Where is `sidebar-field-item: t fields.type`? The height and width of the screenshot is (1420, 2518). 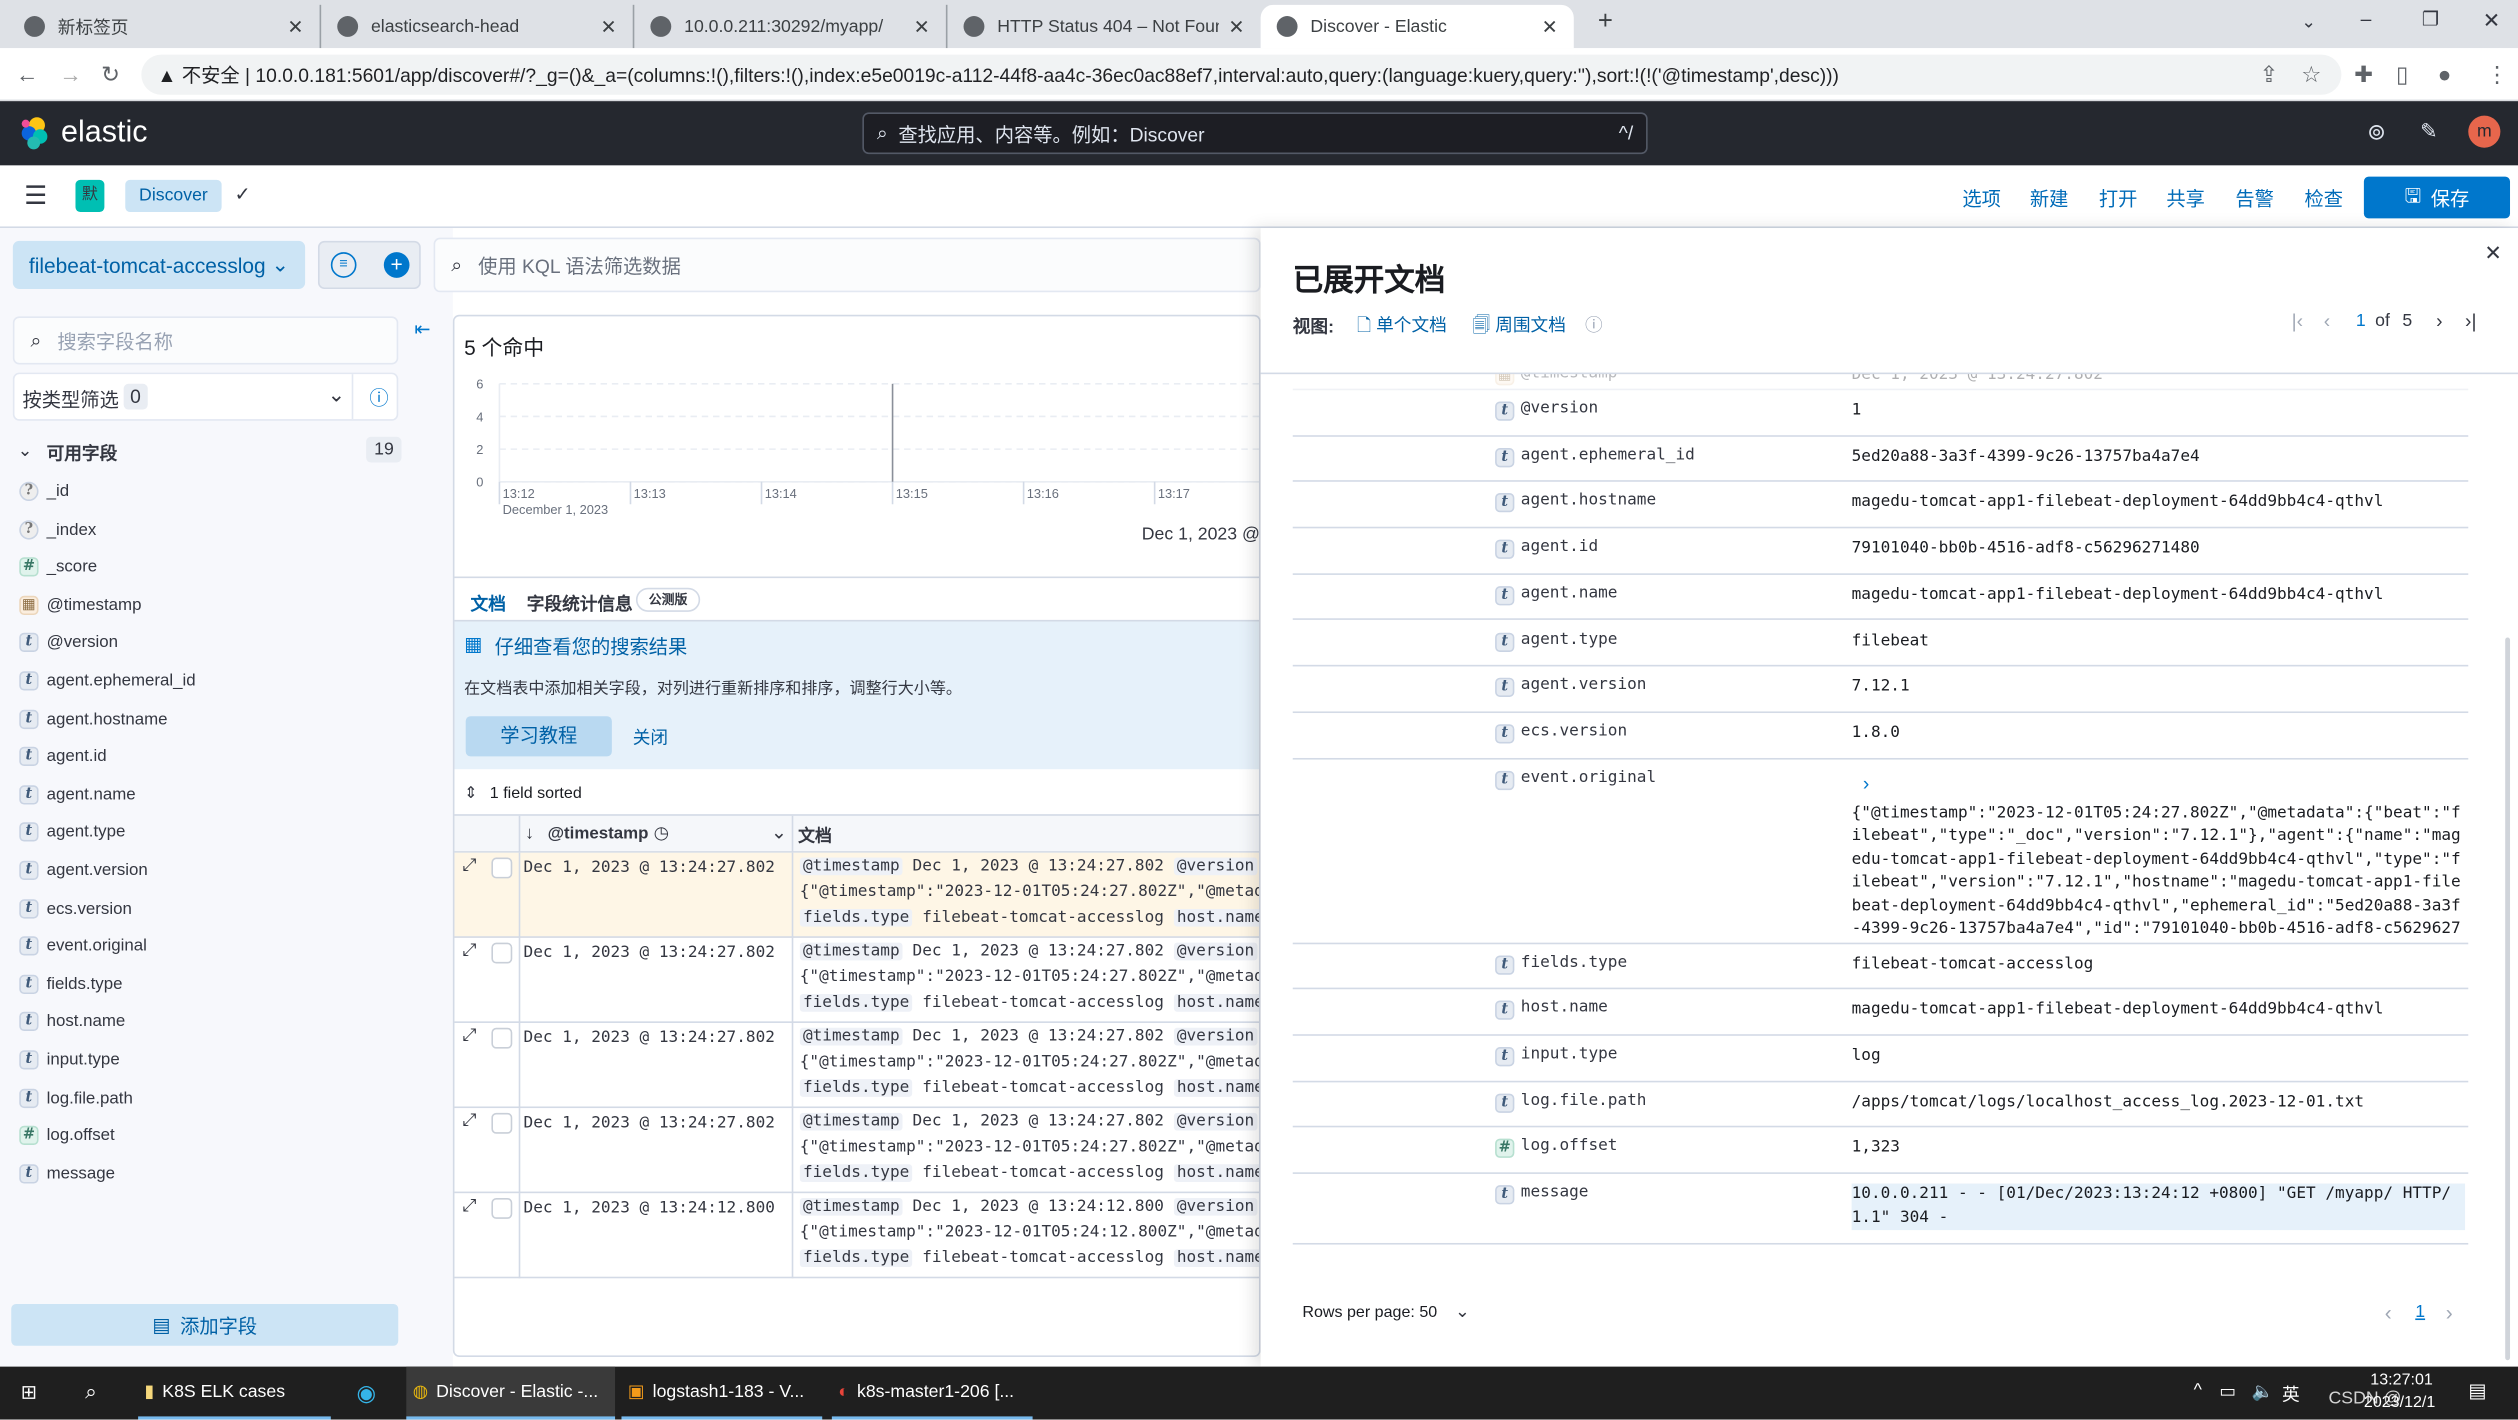 sidebar-field-item: t fields.type is located at coordinates (71, 984).